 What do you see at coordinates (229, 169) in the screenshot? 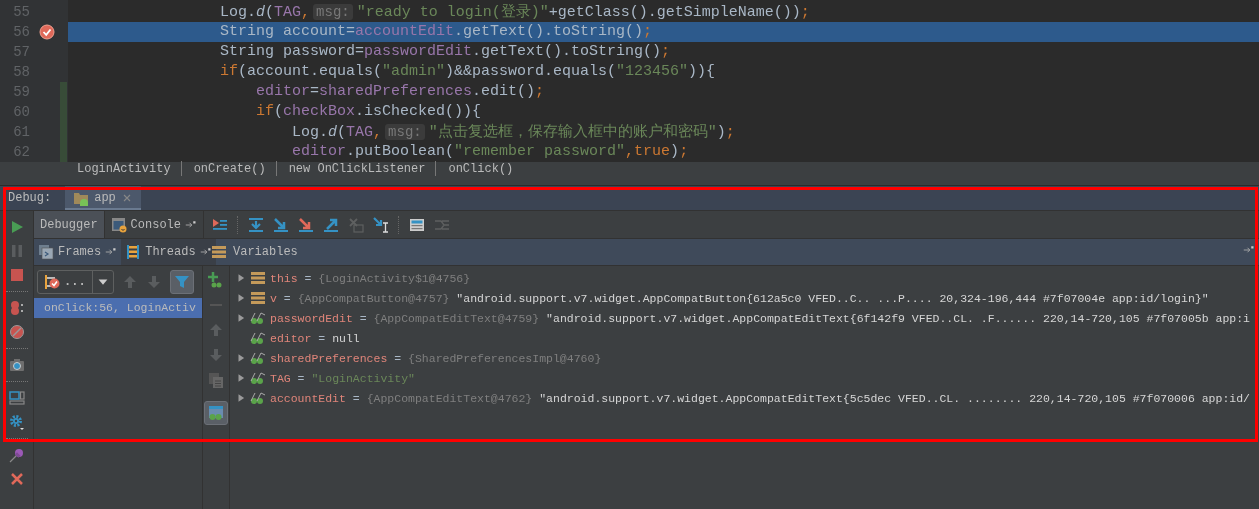
I see `breadcrumb: onCreate()` at bounding box center [229, 169].